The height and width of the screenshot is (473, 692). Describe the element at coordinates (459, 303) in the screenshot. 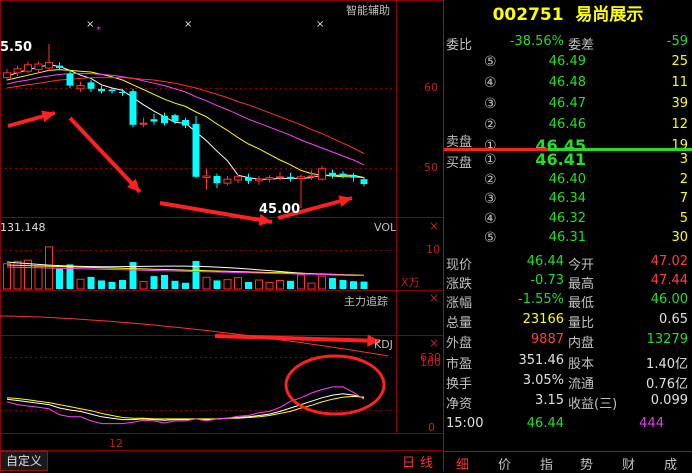

I see `stat-label: 涨幅` at that location.